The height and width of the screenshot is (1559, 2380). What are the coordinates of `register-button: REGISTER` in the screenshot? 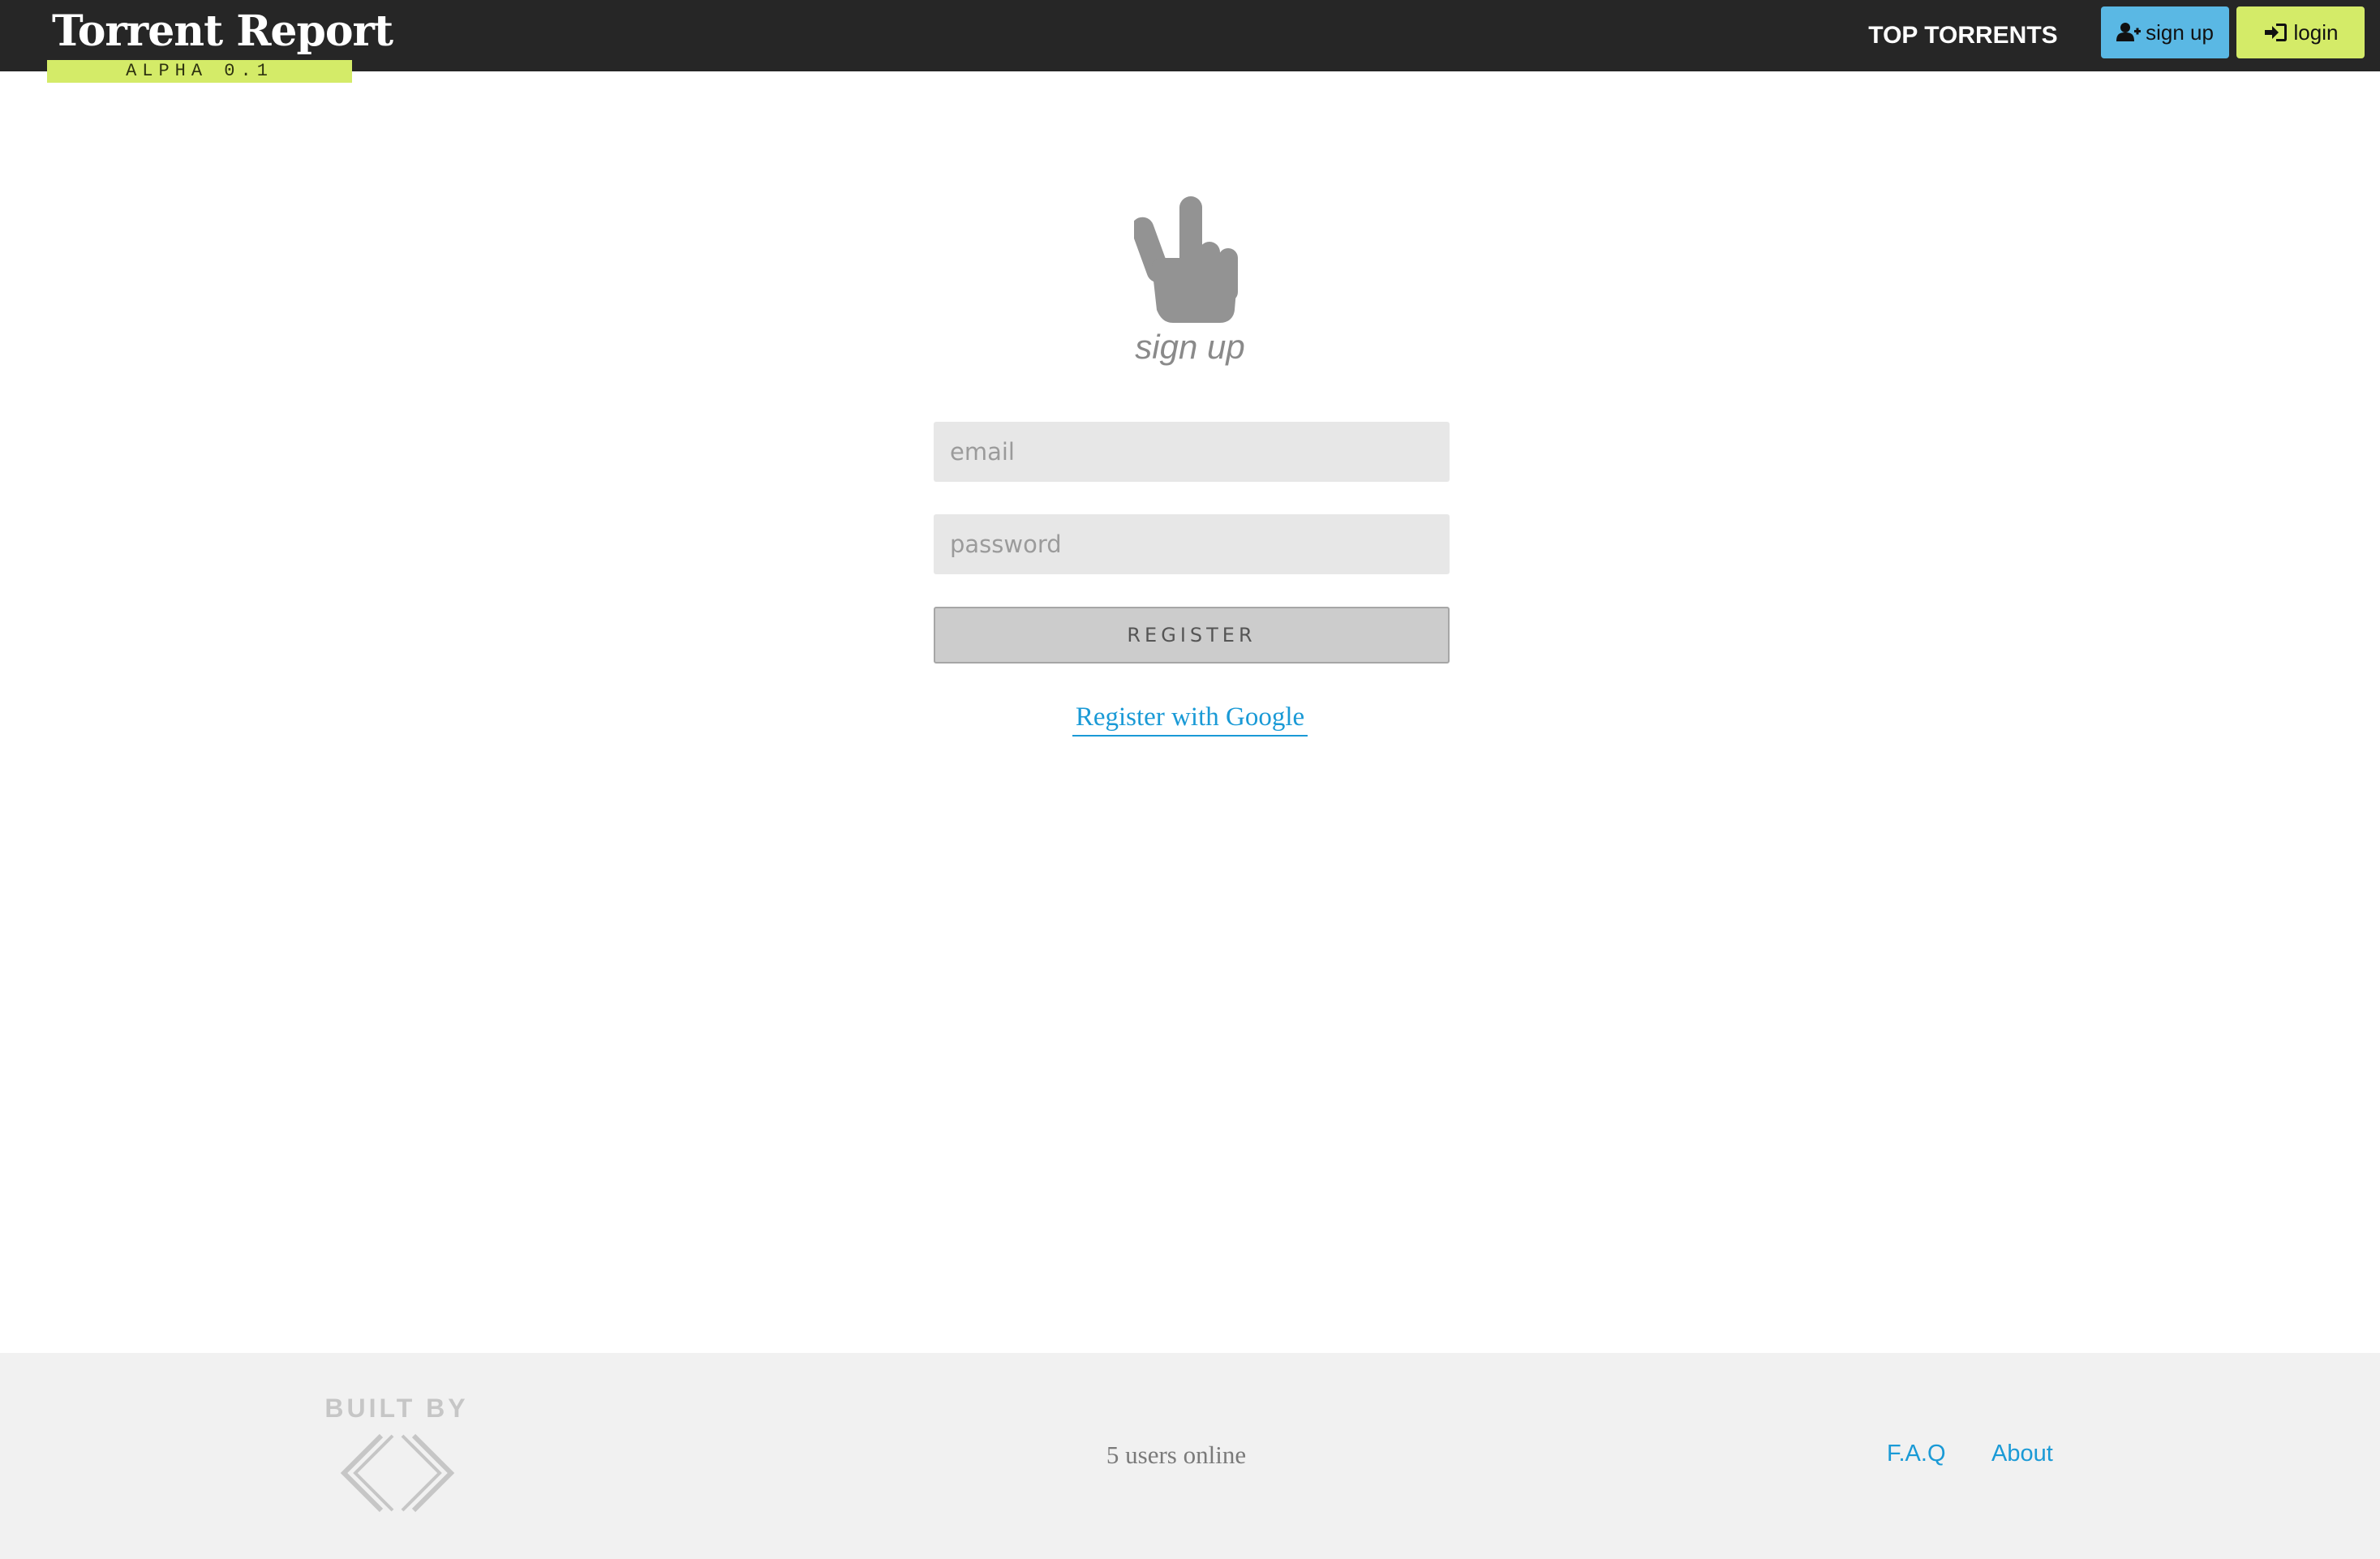 It's located at (1192, 635).